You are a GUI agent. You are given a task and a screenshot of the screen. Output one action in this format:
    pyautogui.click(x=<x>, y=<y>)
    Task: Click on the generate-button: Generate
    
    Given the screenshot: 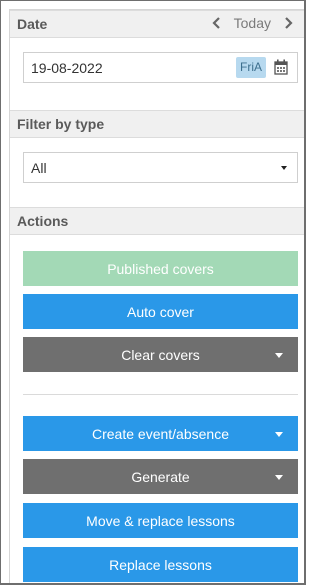 What is the action you would take?
    pyautogui.click(x=160, y=476)
    